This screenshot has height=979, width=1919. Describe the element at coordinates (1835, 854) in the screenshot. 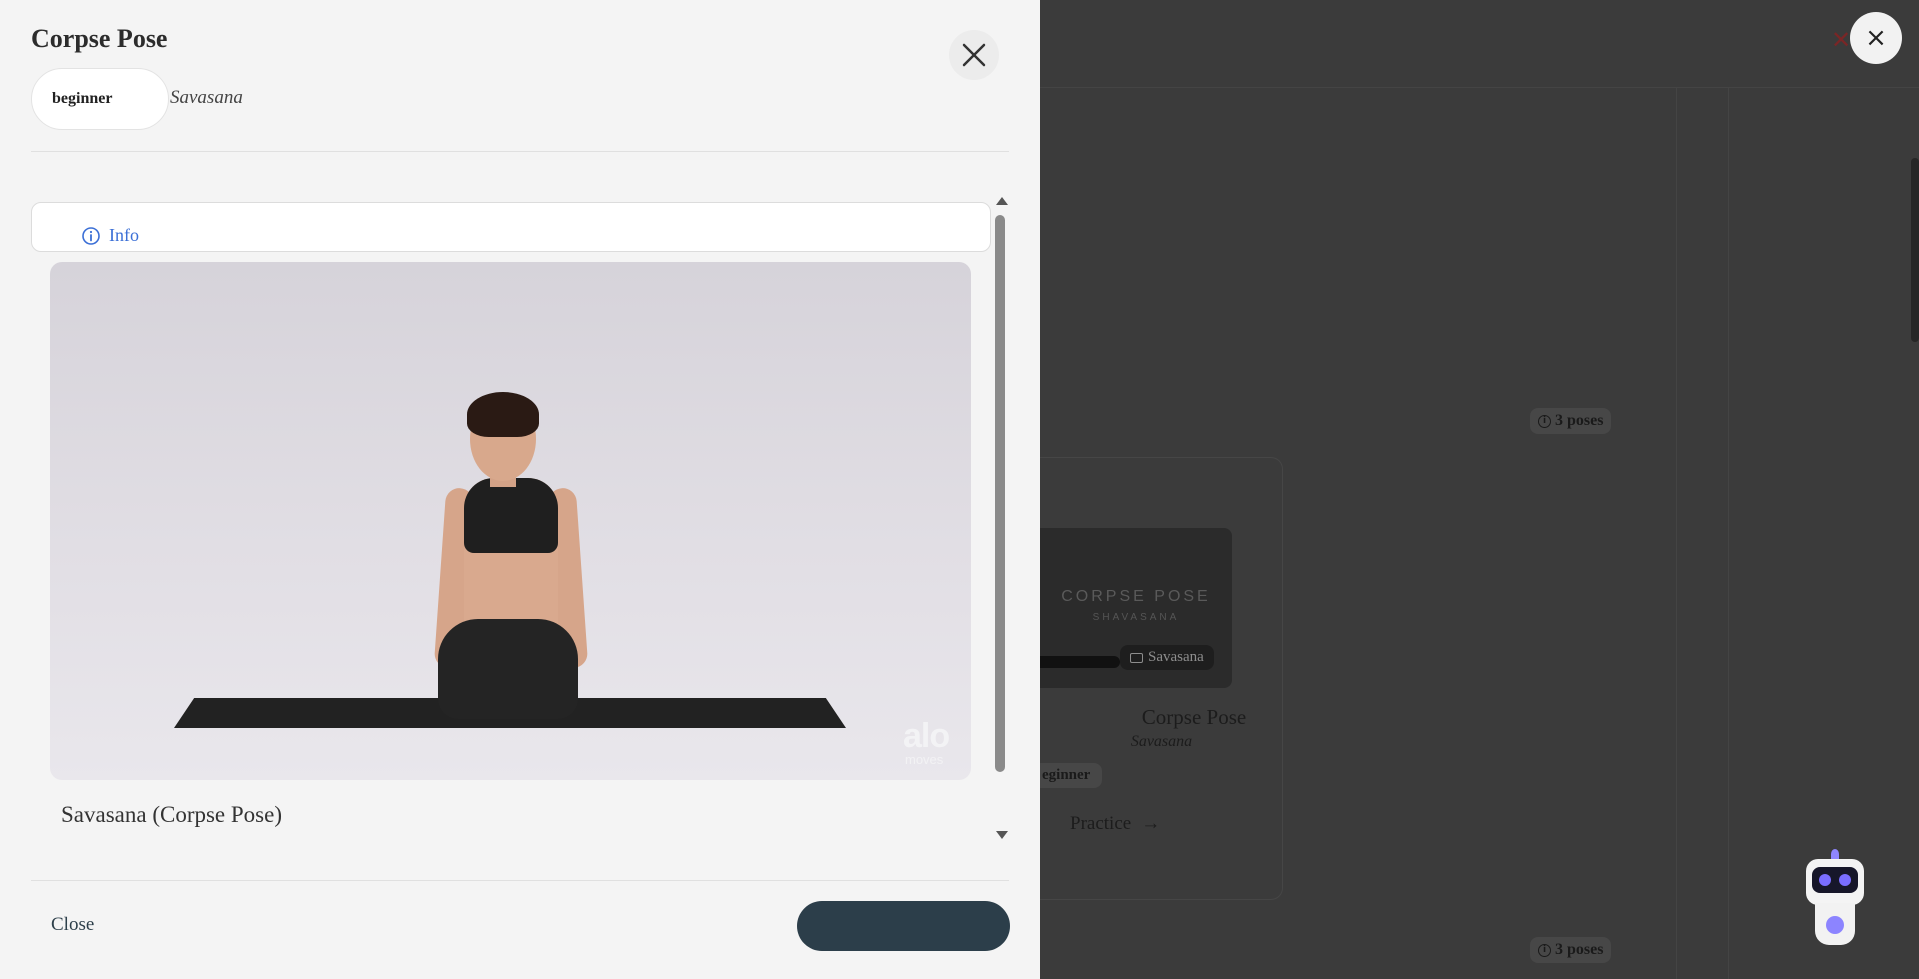

I see `robot-antenna` at that location.